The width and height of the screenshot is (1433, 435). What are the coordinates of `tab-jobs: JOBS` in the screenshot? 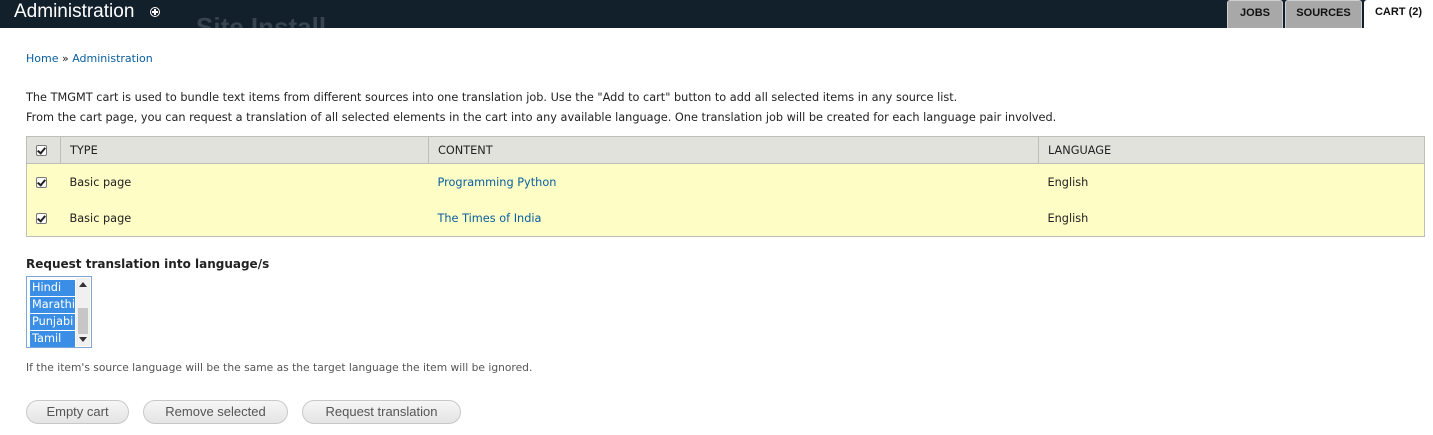 It's located at (1255, 14).